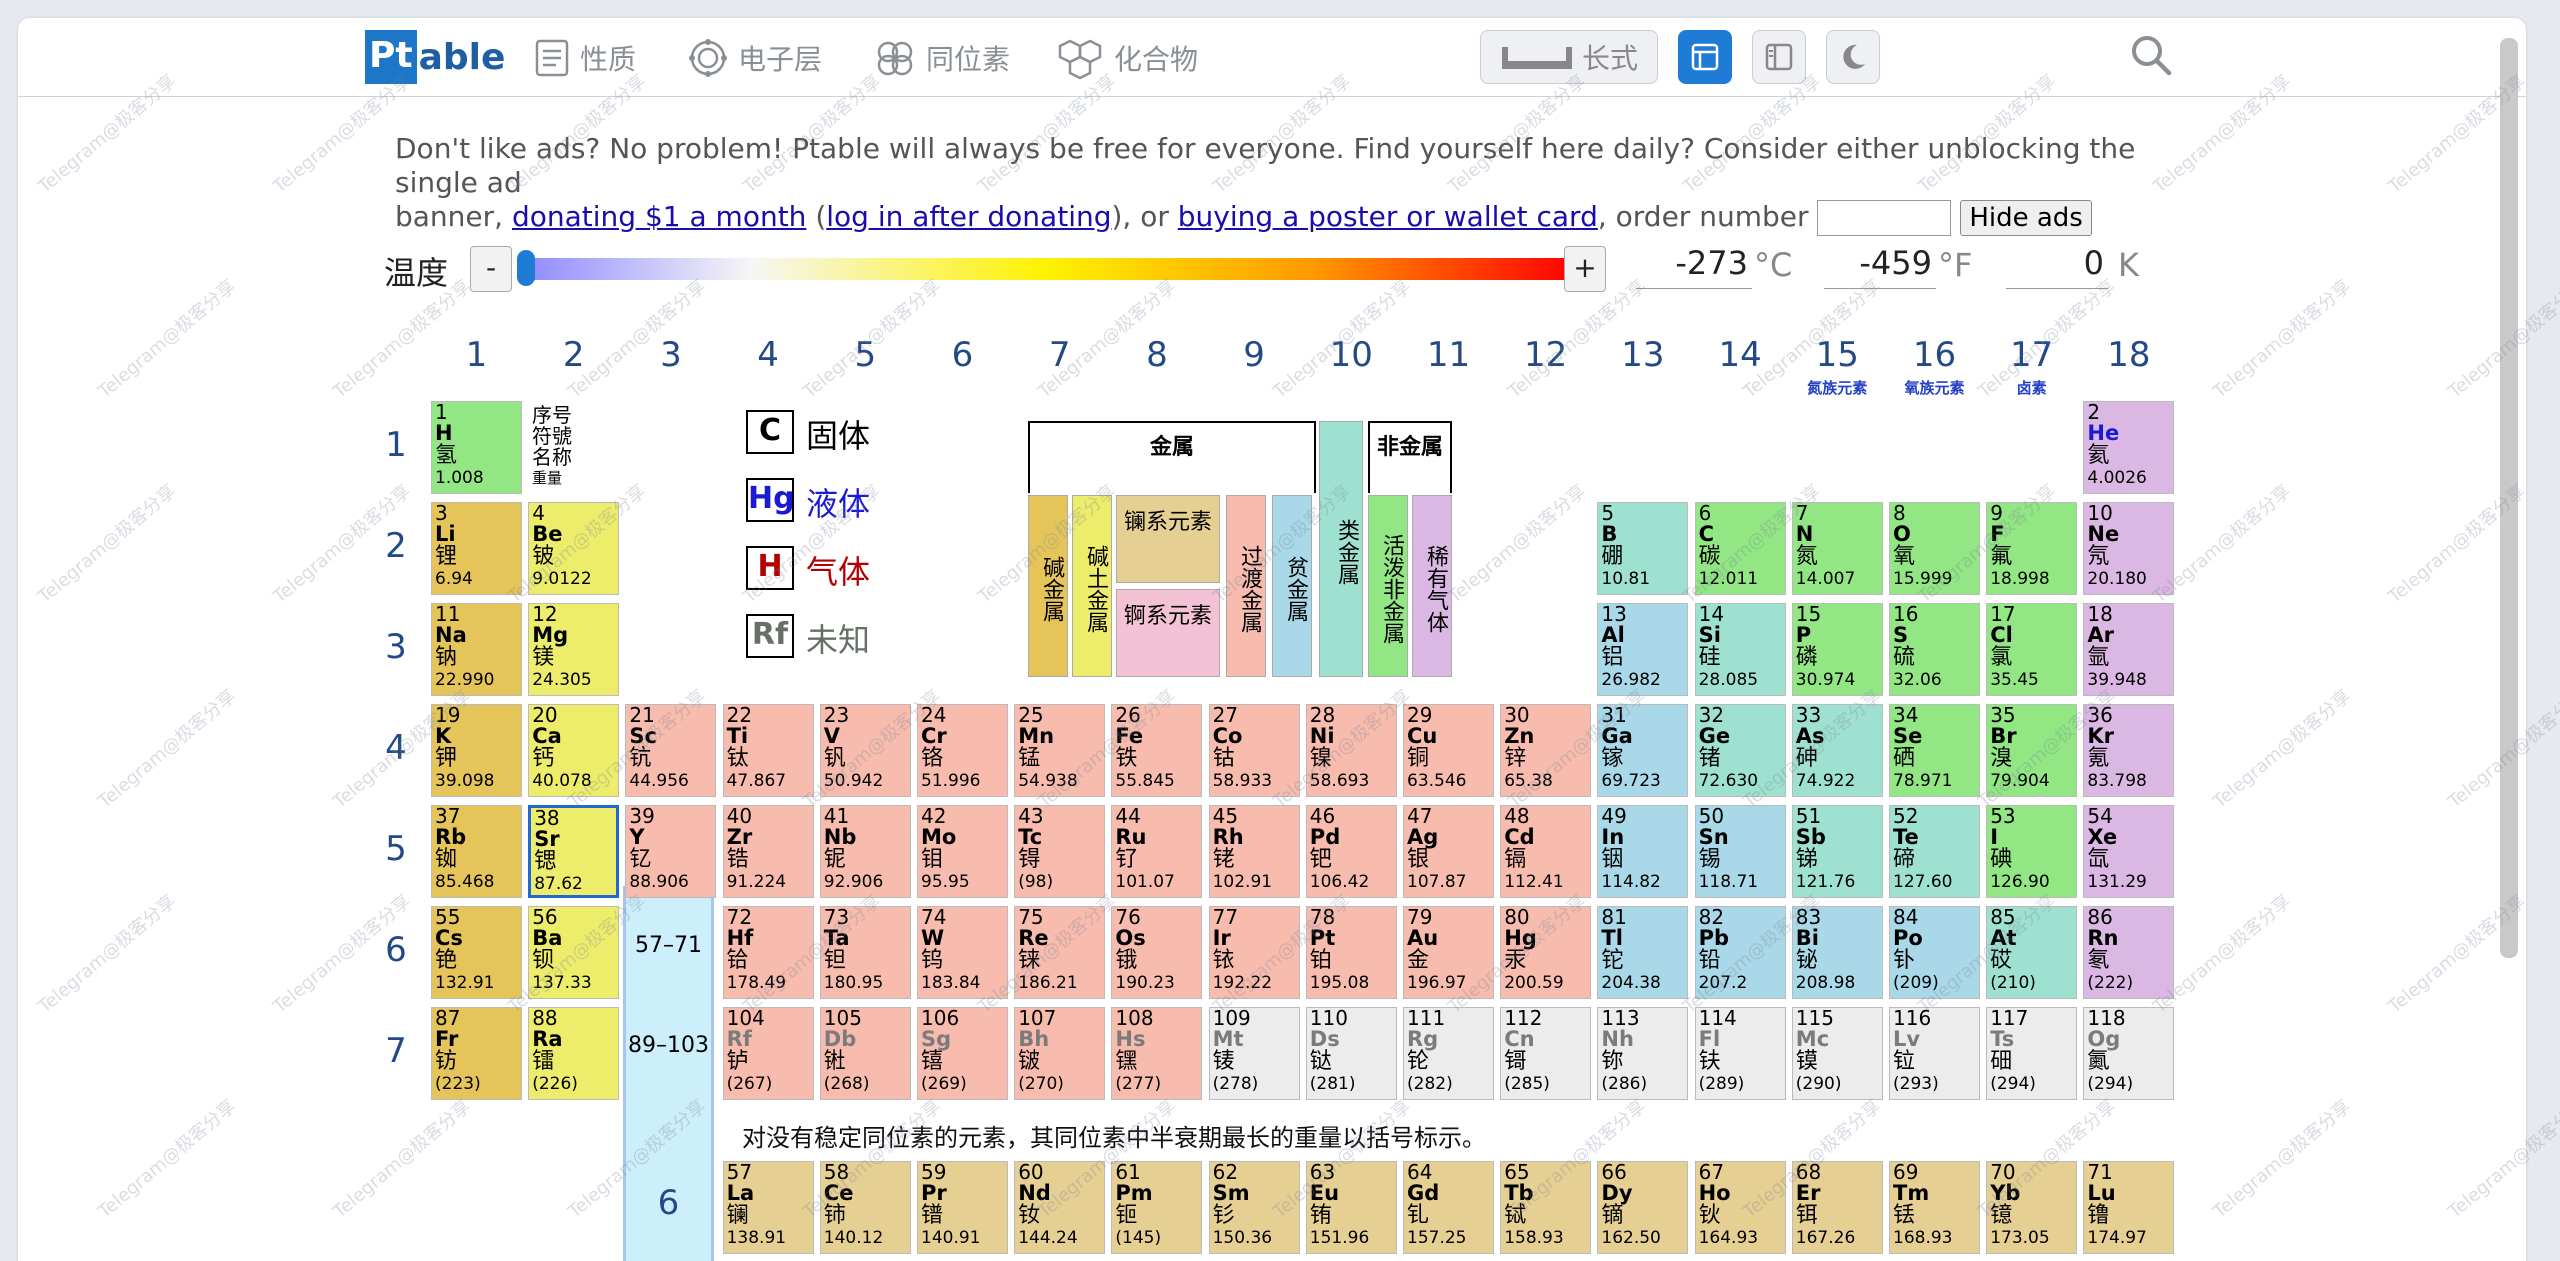 The width and height of the screenshot is (2560, 1261). What do you see at coordinates (1643, 1207) in the screenshot?
I see `element-cell: 66 Dy 镝 162.50` at bounding box center [1643, 1207].